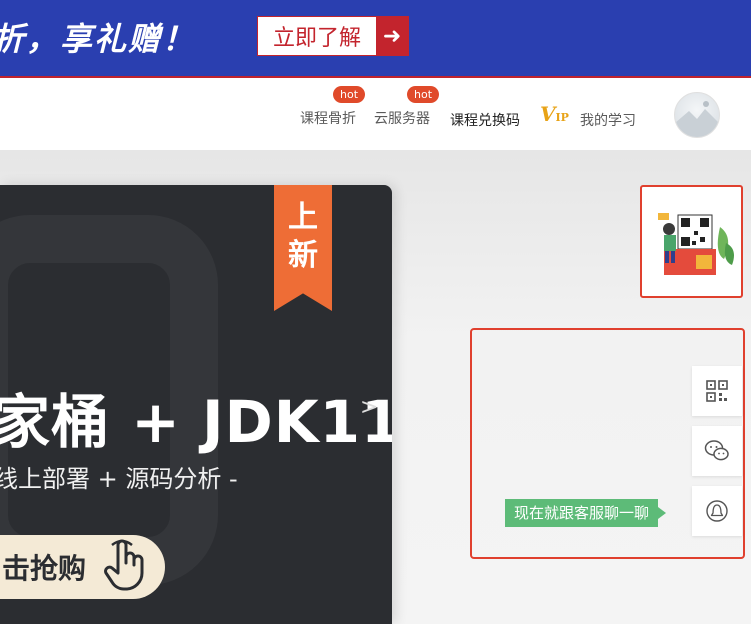 This screenshot has width=751, height=624. I want to click on qq-icon, so click(717, 511).